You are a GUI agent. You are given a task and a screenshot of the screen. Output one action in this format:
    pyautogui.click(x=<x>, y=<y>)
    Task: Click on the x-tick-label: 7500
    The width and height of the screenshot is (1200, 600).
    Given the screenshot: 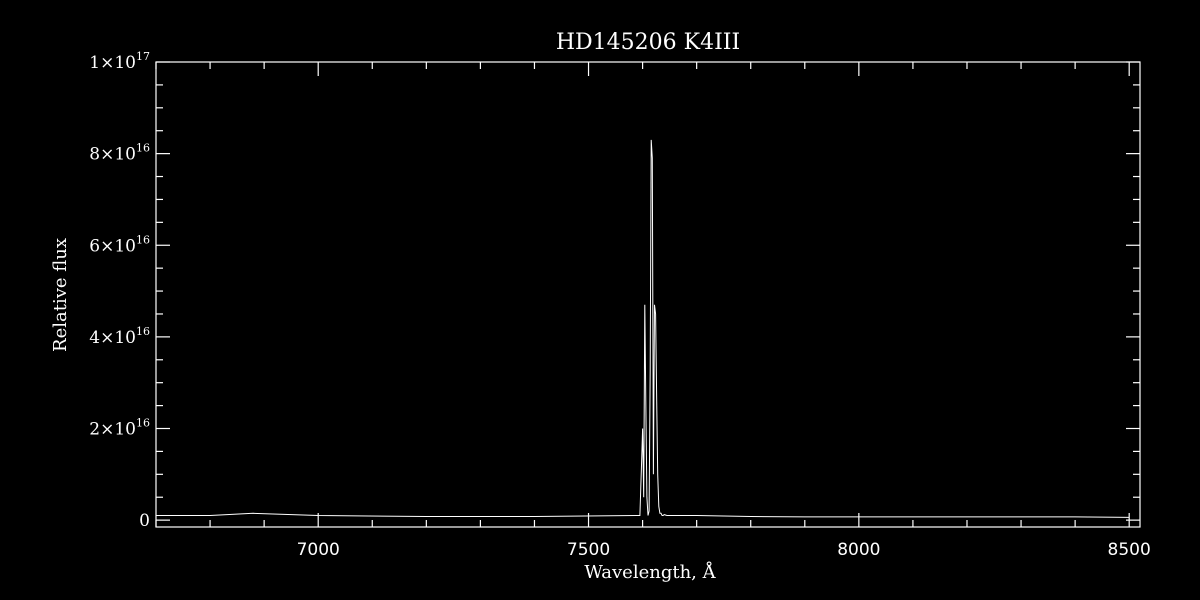 What is the action you would take?
    pyautogui.click(x=588, y=550)
    